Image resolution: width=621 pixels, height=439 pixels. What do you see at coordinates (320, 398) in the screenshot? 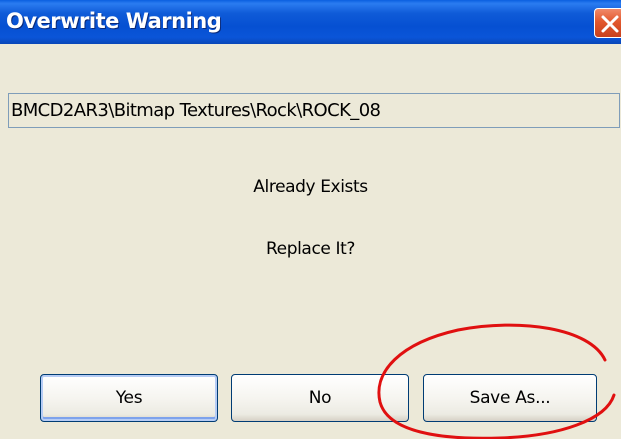
I see `no-button: No` at bounding box center [320, 398].